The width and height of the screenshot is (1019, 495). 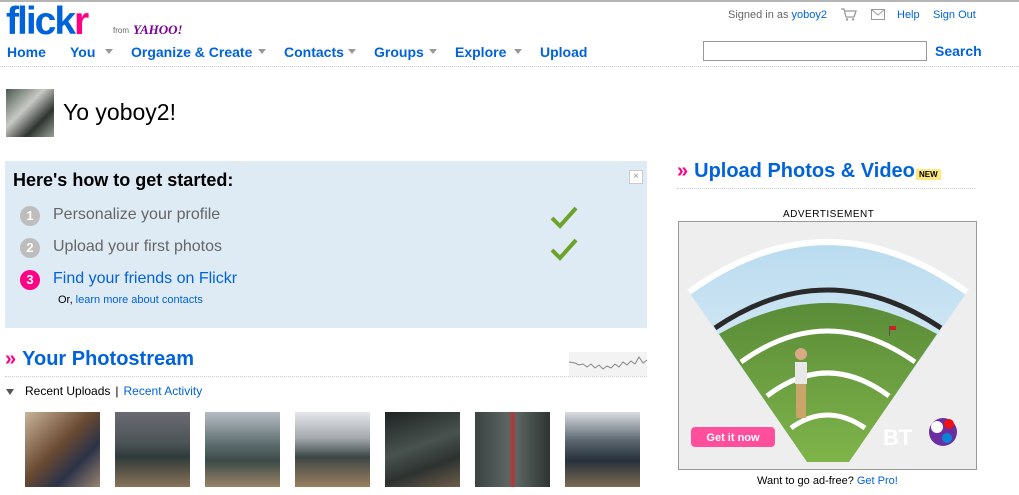 I want to click on photostream-heading: » Your Photostream, so click(x=99, y=359).